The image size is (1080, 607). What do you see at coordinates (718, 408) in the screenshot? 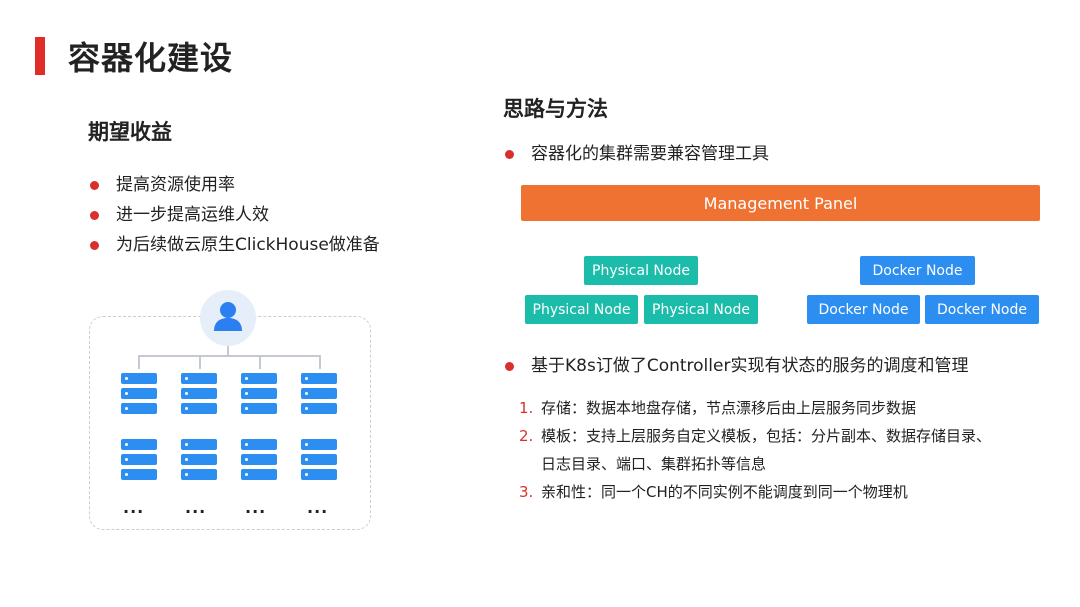
I see `list-item: 1. 存储：数据本地盘存储，节点漂移后由上层服务同步数据` at bounding box center [718, 408].